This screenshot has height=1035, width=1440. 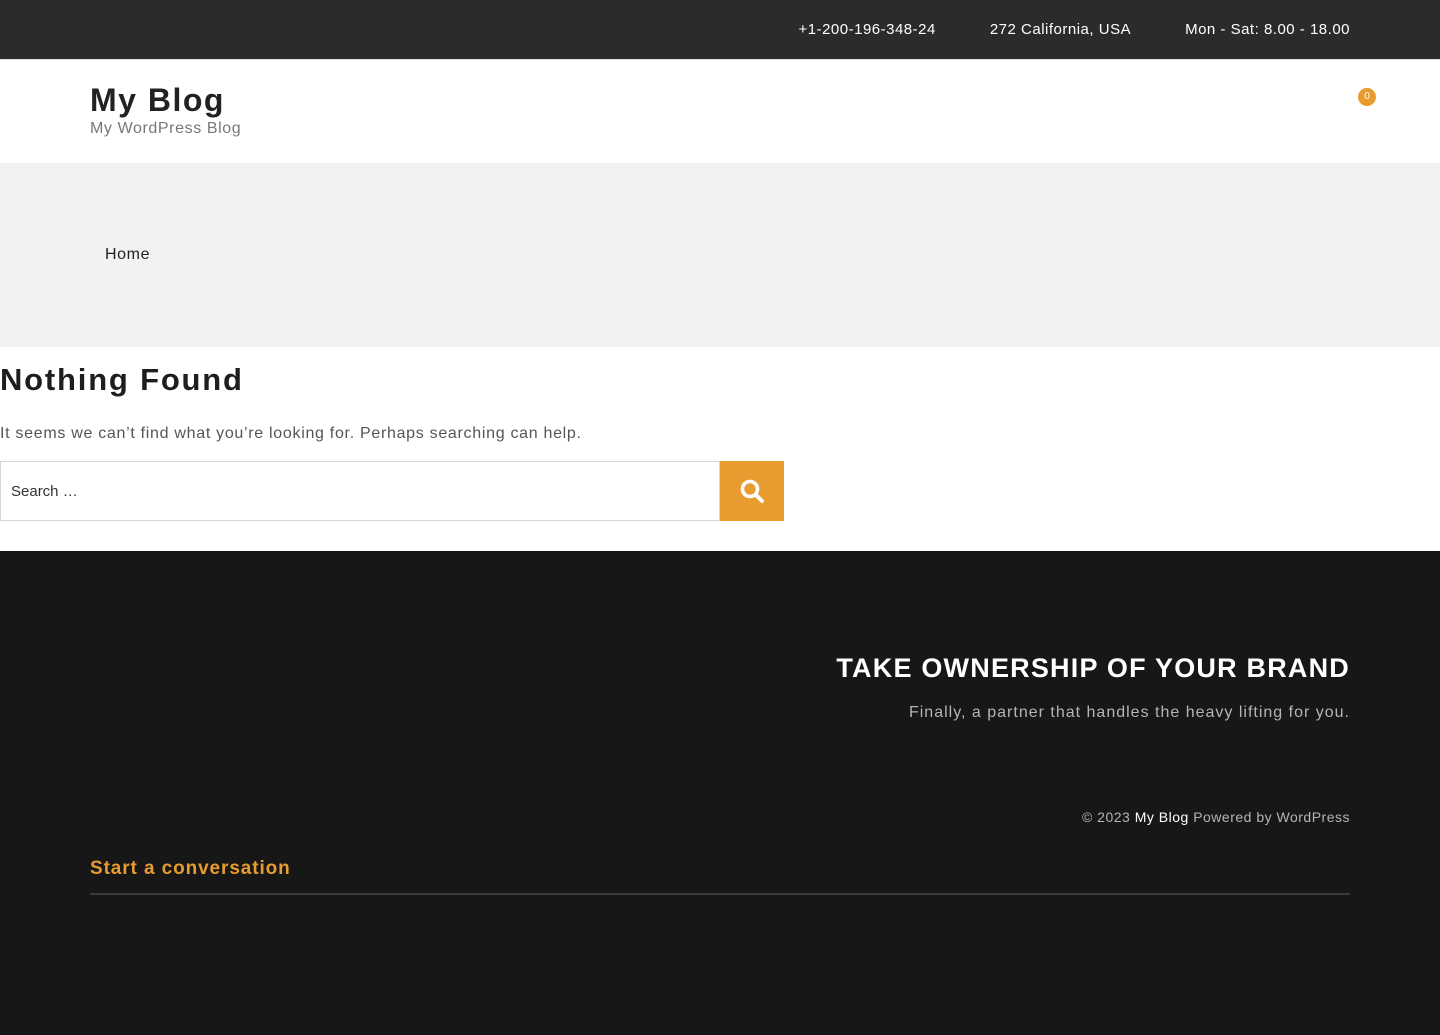 I want to click on phone-text: +1-200-196-348-24, so click(x=867, y=29).